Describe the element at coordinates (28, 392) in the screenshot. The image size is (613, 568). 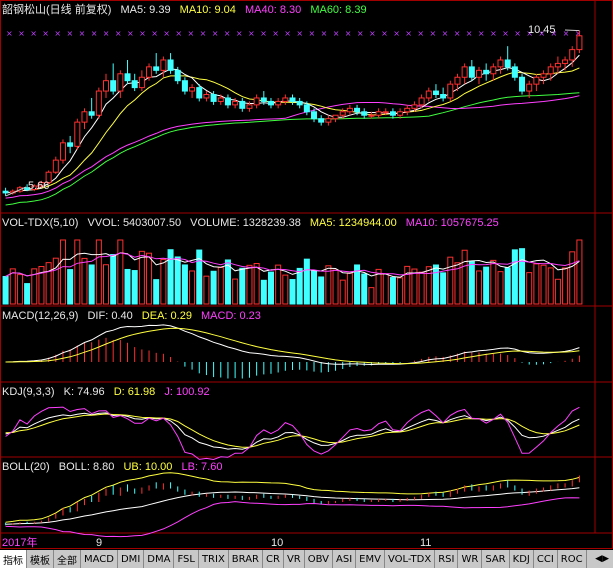
I see `kdj-name: KDJ(9,3,3)` at that location.